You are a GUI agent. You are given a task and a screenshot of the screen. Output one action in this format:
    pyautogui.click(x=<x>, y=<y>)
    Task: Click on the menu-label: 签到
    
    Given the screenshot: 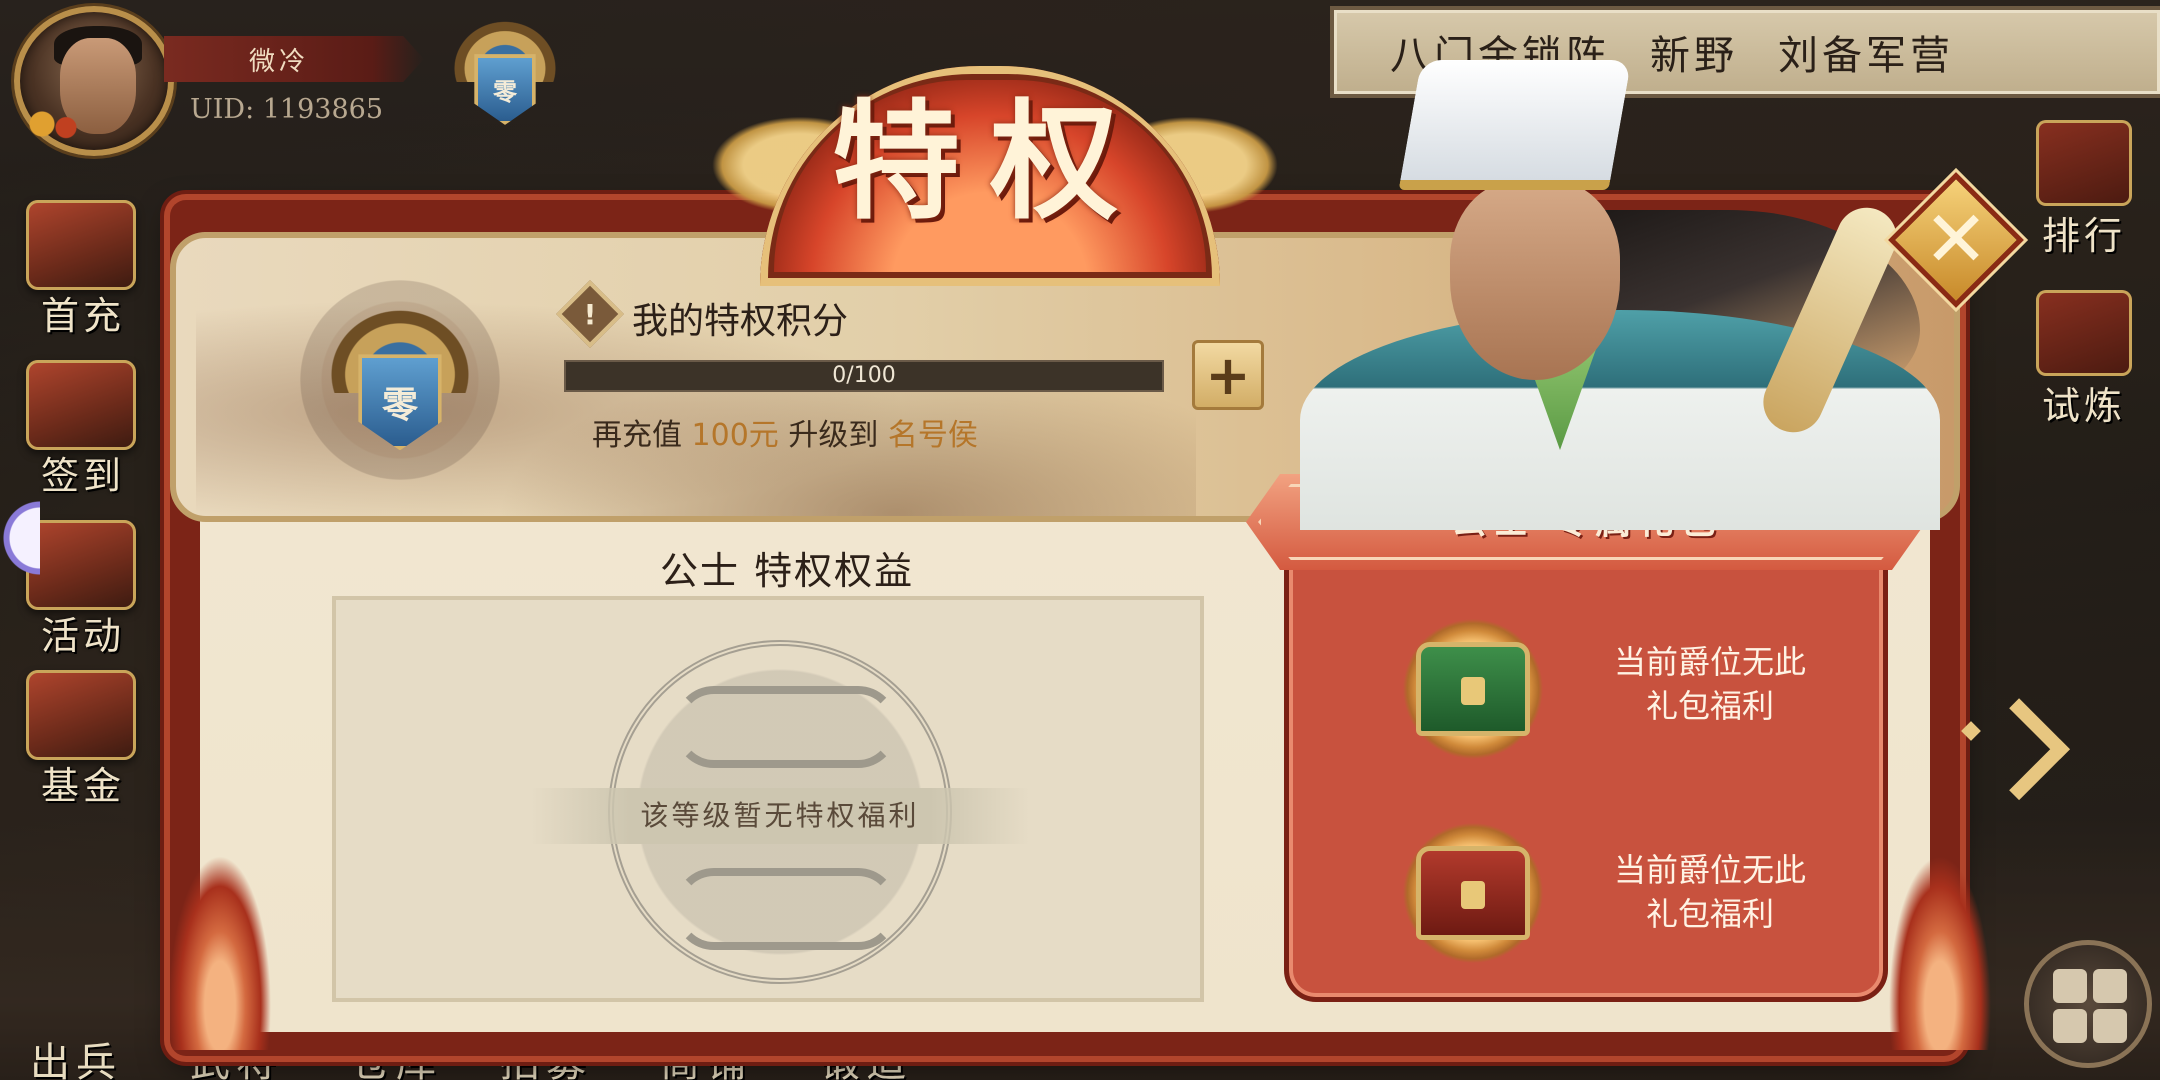 What is the action you would take?
    pyautogui.click(x=82, y=476)
    